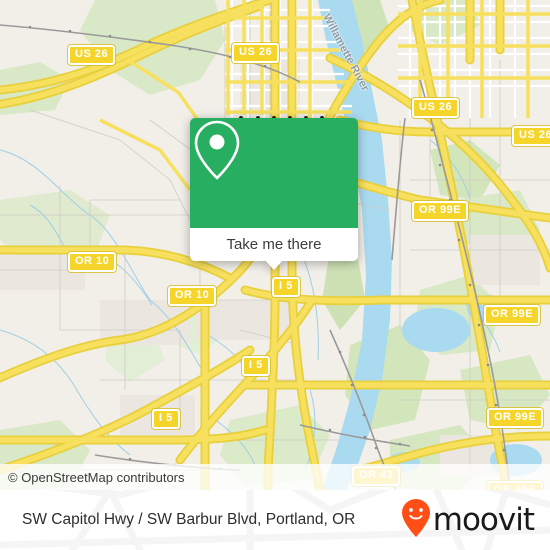 The image size is (550, 550). I want to click on moovit-smiley-pin-icon, so click(416, 520).